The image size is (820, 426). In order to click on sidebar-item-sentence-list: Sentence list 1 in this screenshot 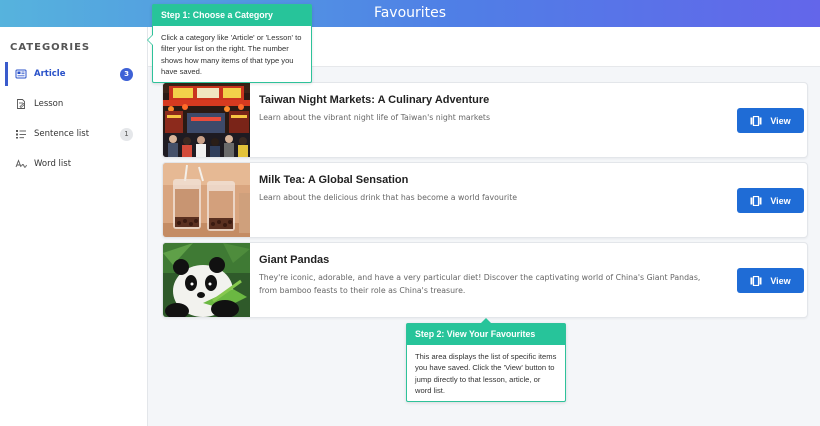, I will do `click(73, 134)`.